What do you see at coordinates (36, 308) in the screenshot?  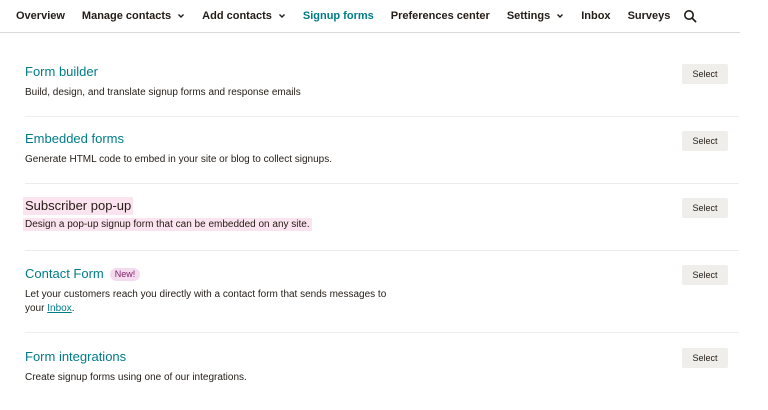 I see `contact-form-description-prefix: your` at bounding box center [36, 308].